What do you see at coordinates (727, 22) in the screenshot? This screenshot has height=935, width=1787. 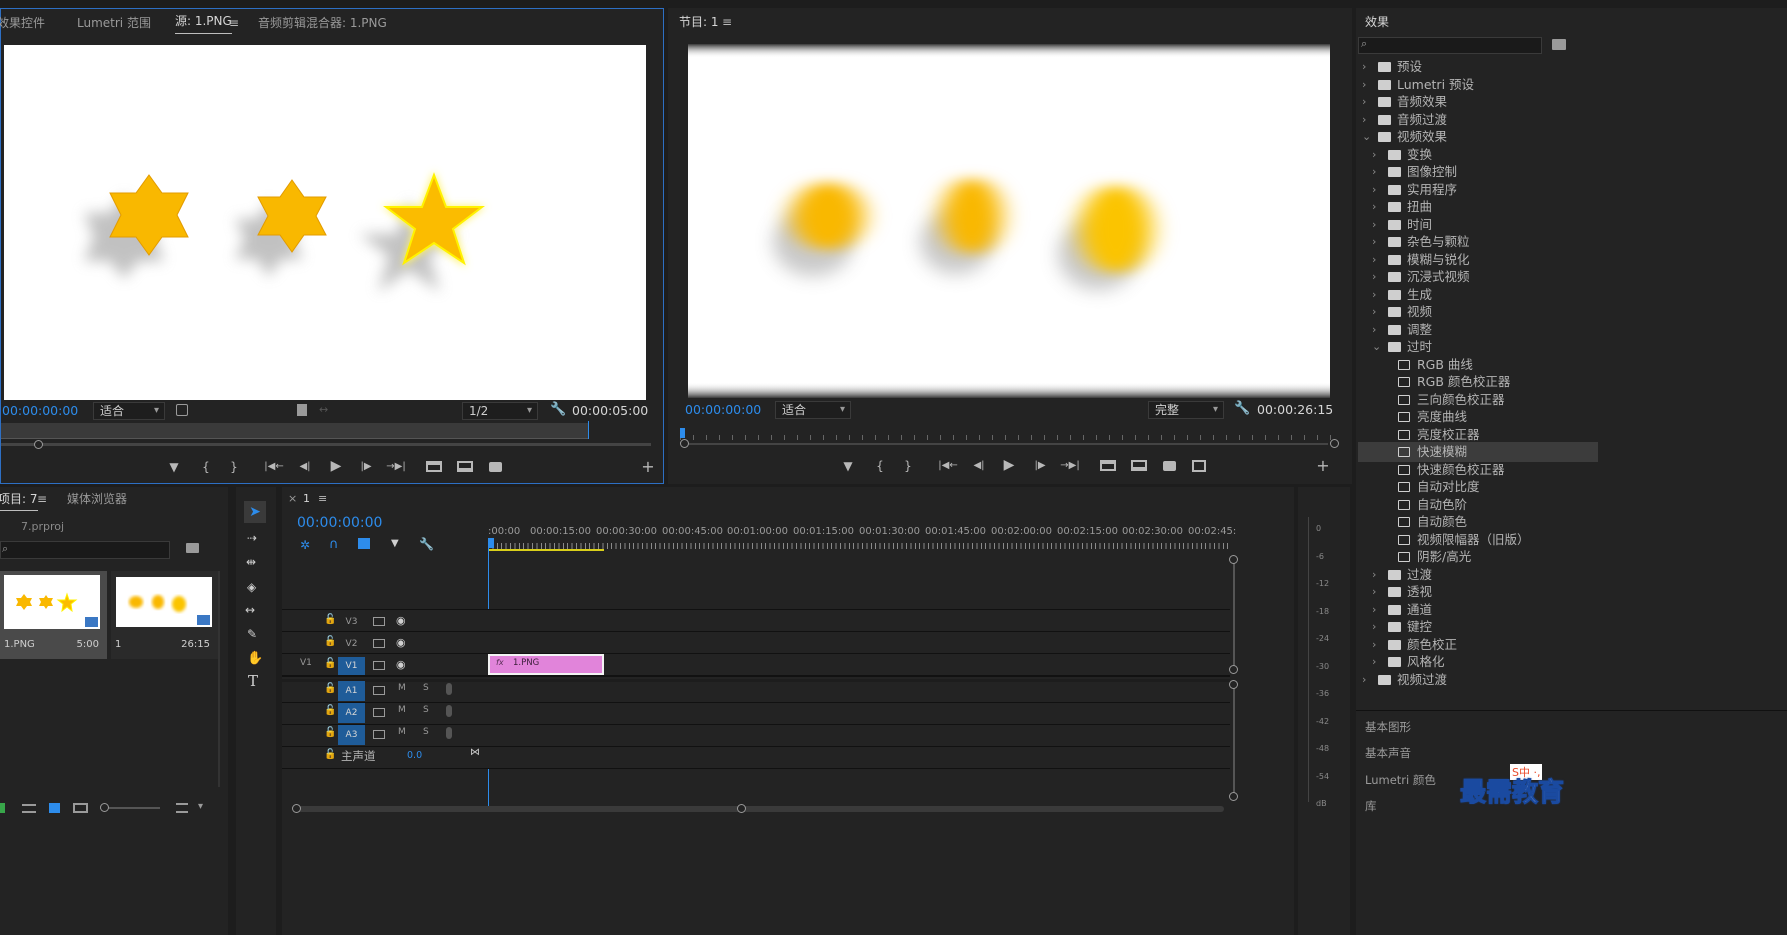 I see `program-panel-menu-icon: ≡` at bounding box center [727, 22].